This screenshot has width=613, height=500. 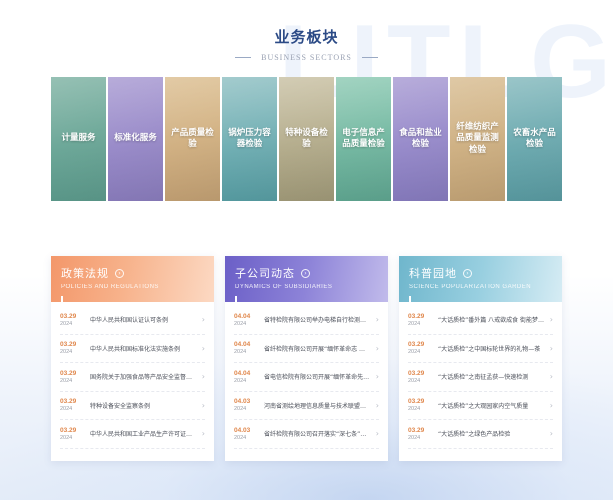 I want to click on item-title: 河南省测绘地理信息质量与技术联盟在郑州成立, so click(x=316, y=405).